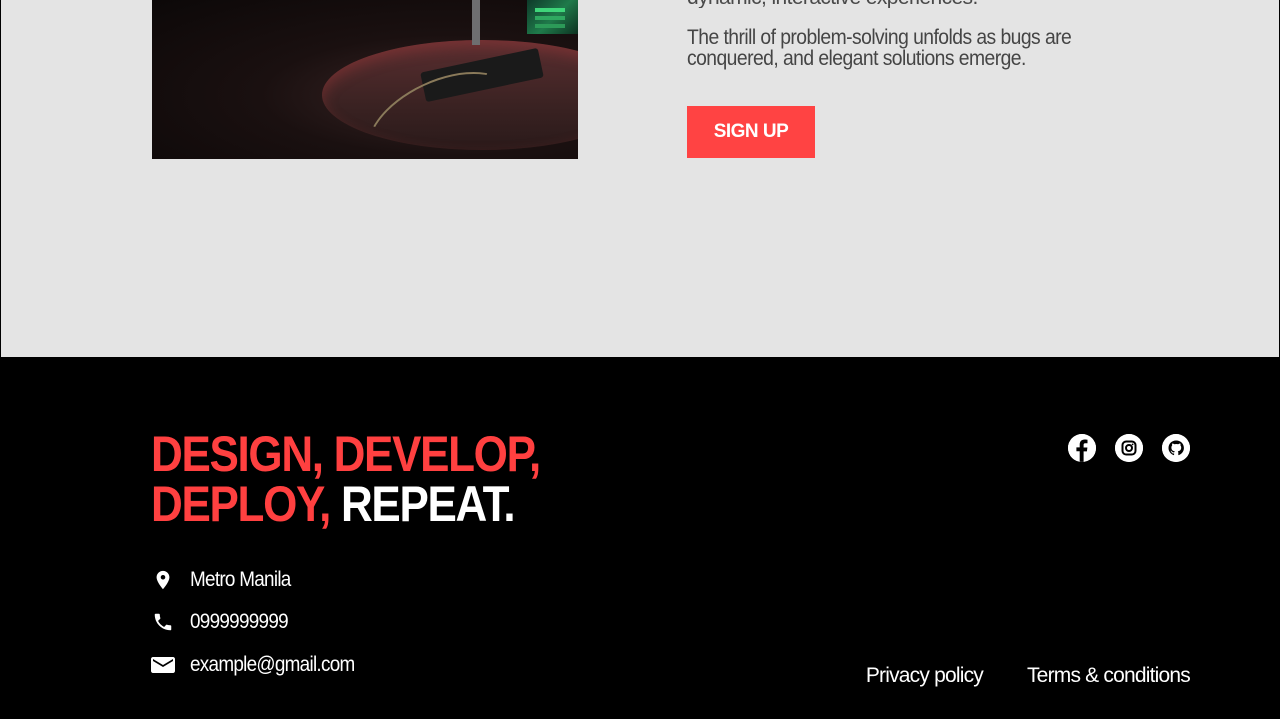 The image size is (1280, 719). I want to click on social-links, so click(1129, 448).